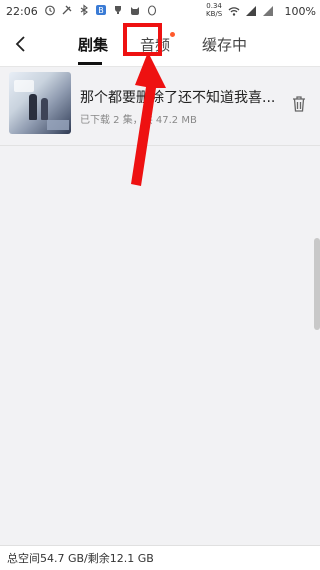  Describe the element at coordinates (142, 39) in the screenshot. I see `highlight-box` at that location.